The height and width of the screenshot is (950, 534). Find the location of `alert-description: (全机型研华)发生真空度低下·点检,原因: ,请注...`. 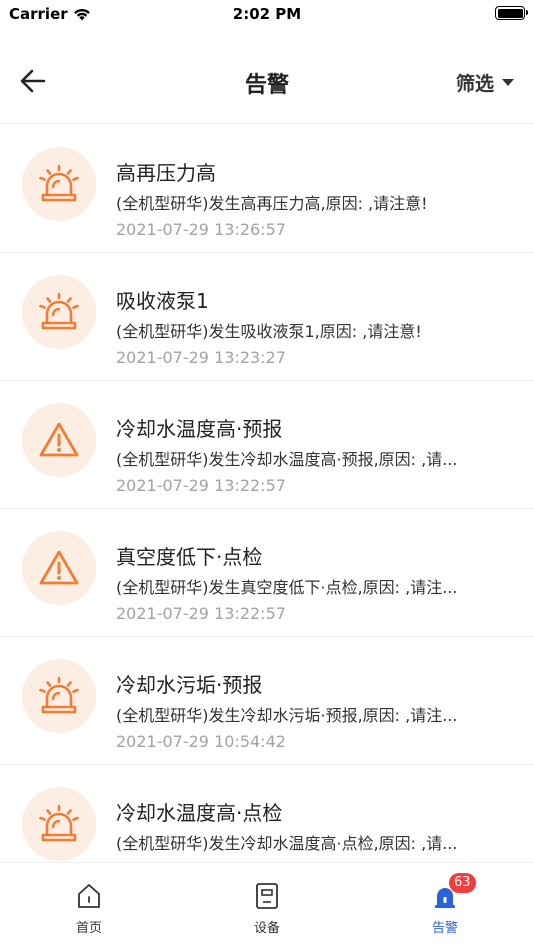

alert-description: (全机型研华)发生真空度低下·点检,原因: ,请注... is located at coordinates (287, 587).